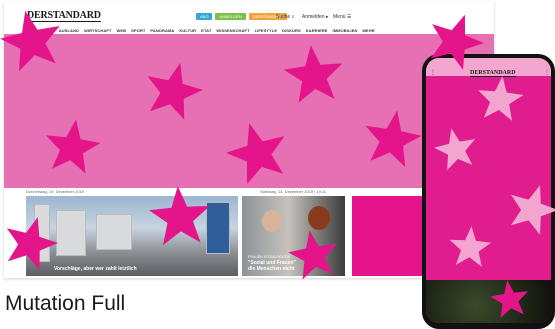 This screenshot has height=329, width=555. I want to click on login-pill: ANMELDEN, so click(230, 16).